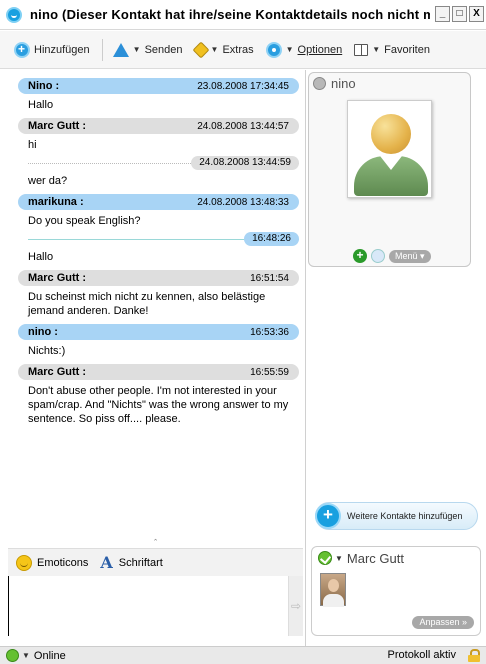 The image size is (486, 664). Describe the element at coordinates (295, 606) in the screenshot. I see `send-message-button: ⇨` at that location.